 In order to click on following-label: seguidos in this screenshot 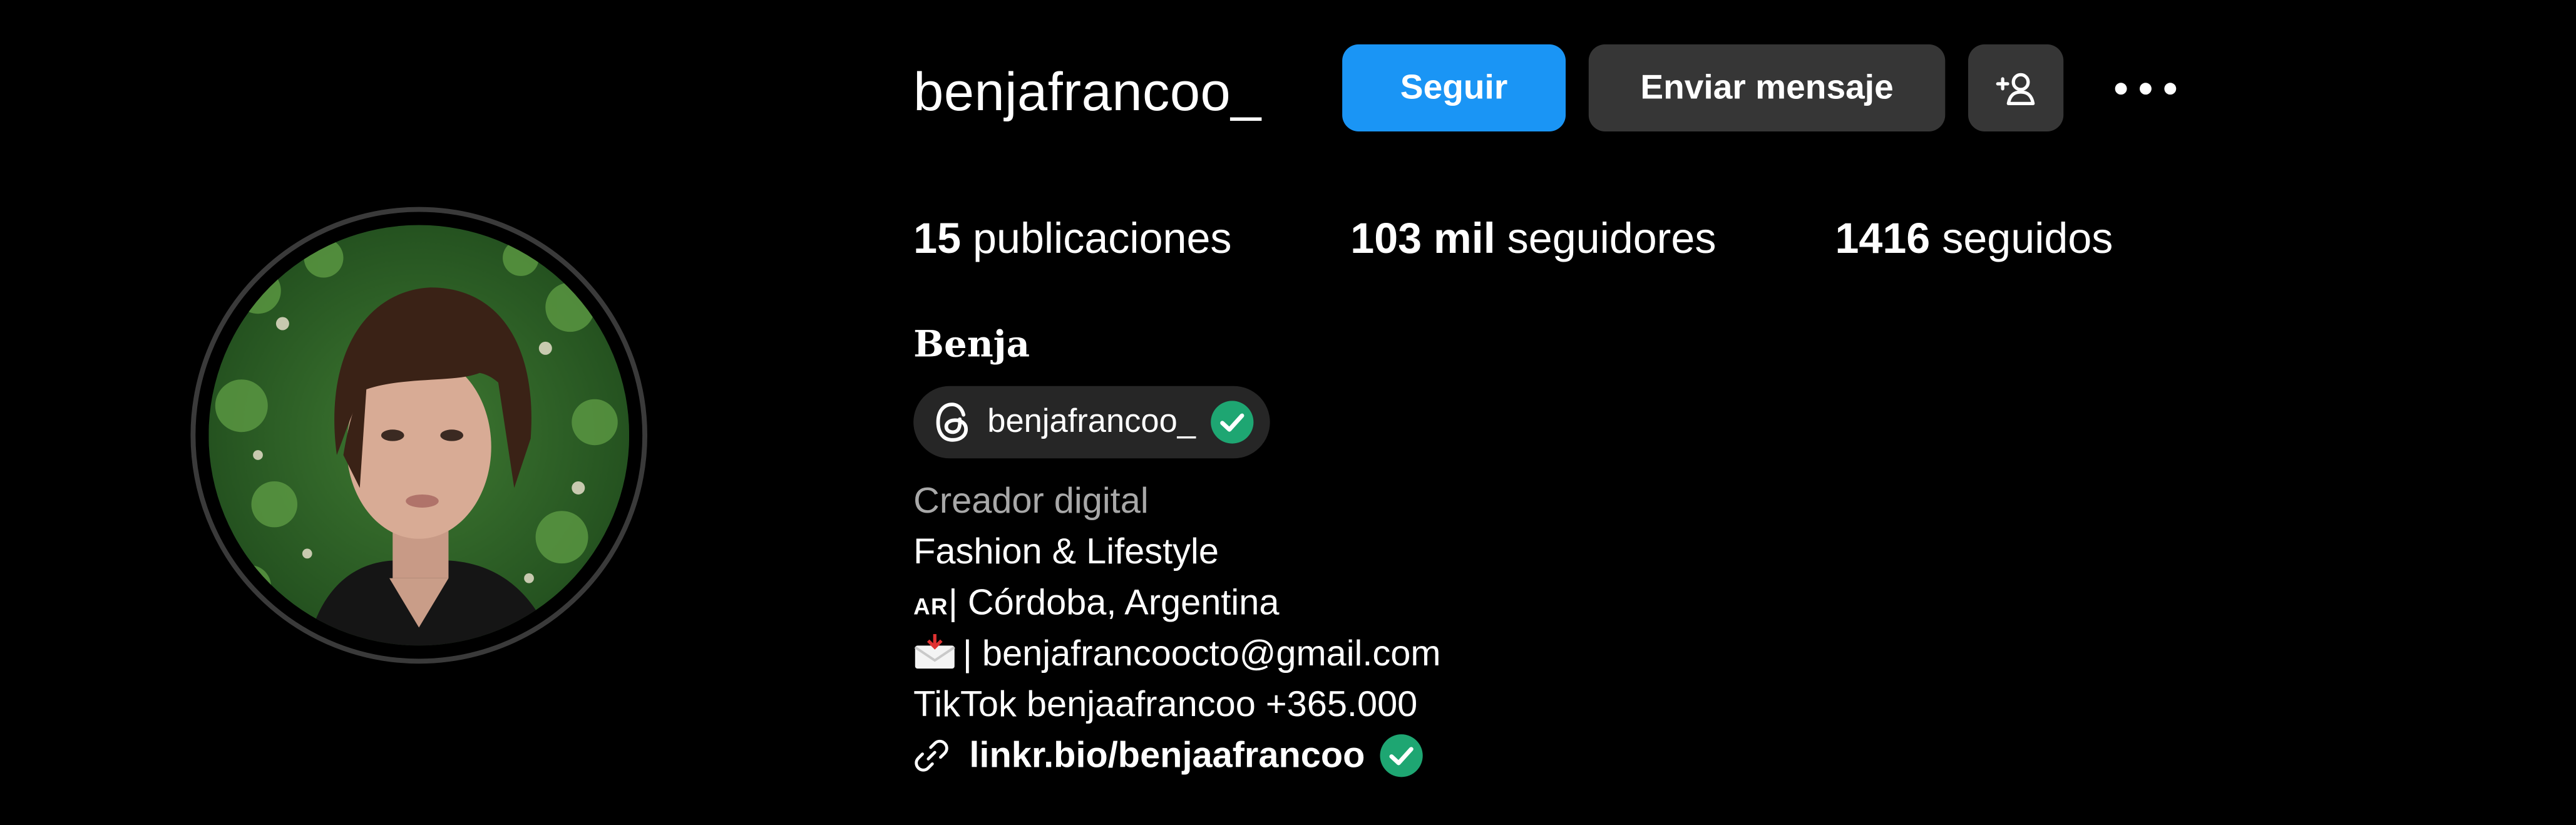, I will do `click(2027, 238)`.